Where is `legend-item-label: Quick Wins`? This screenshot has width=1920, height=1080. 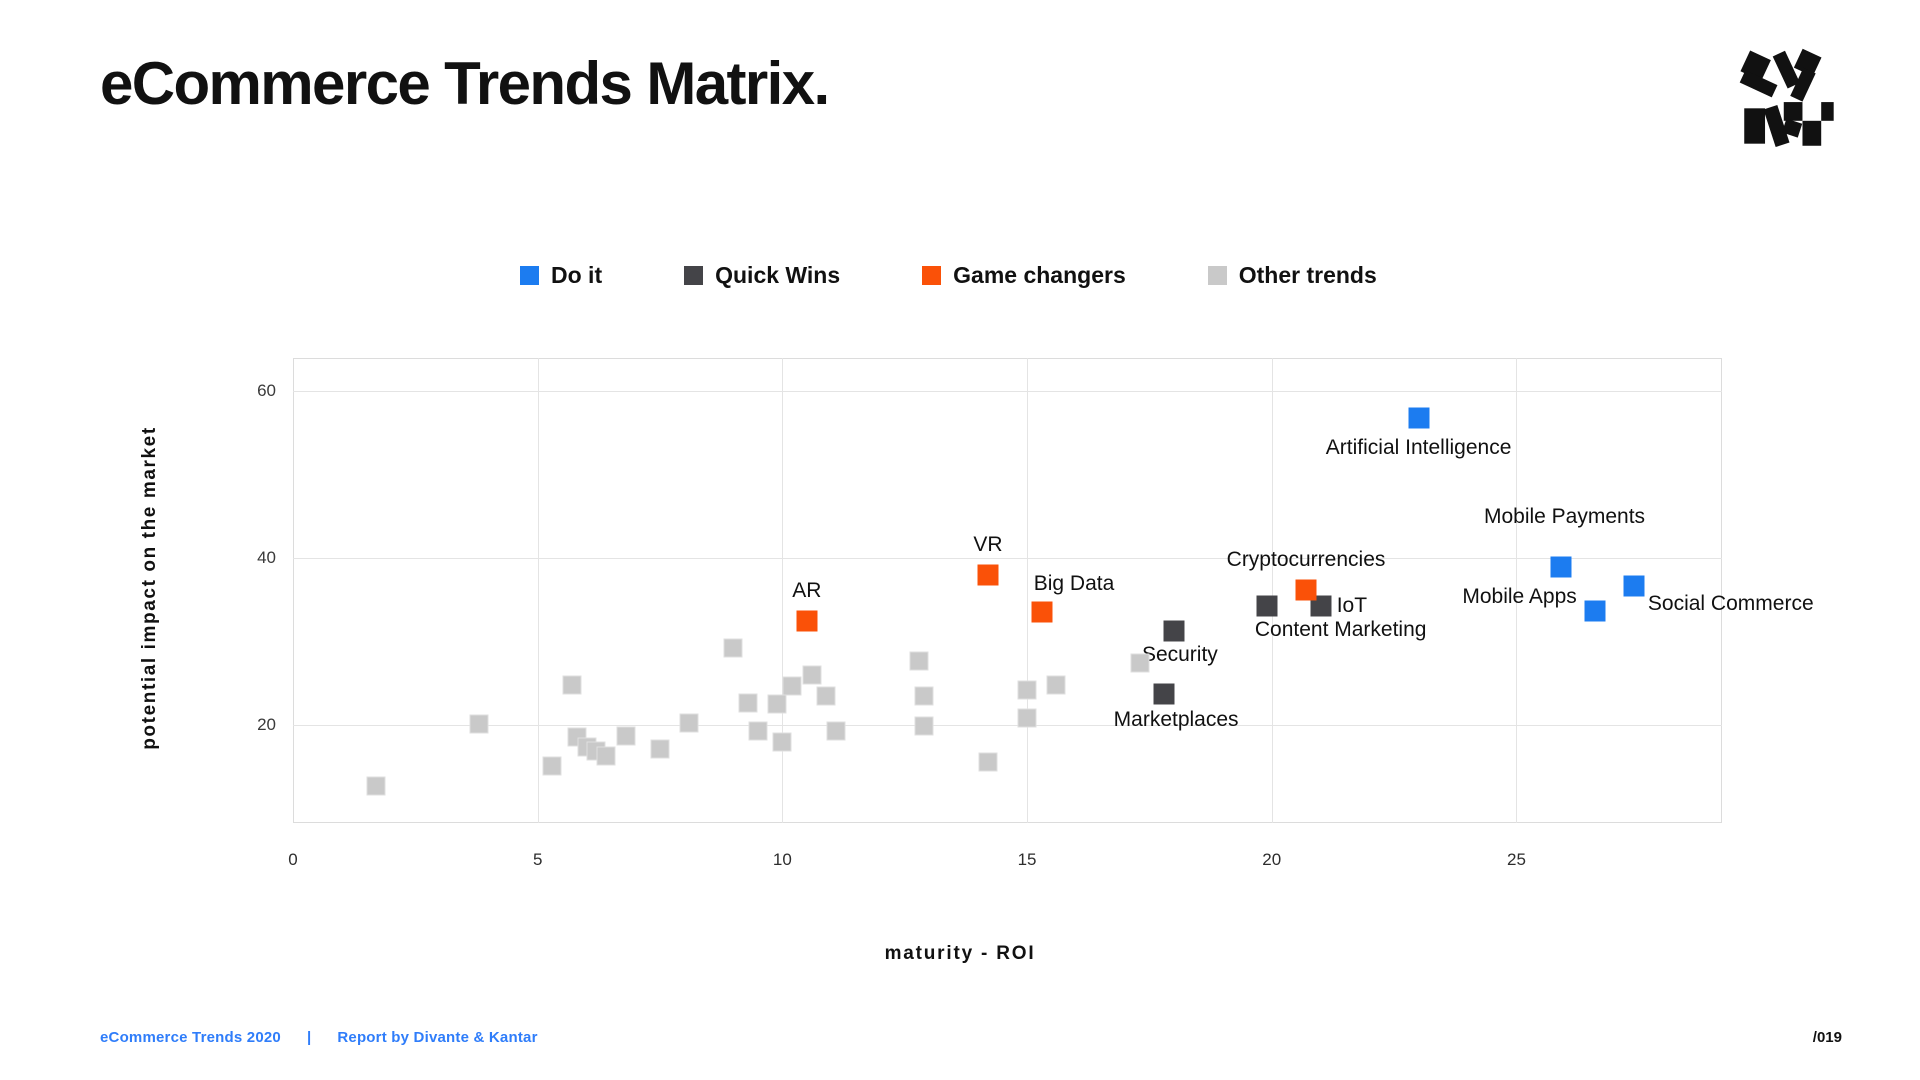
legend-item-label: Quick Wins is located at coordinates (778, 275).